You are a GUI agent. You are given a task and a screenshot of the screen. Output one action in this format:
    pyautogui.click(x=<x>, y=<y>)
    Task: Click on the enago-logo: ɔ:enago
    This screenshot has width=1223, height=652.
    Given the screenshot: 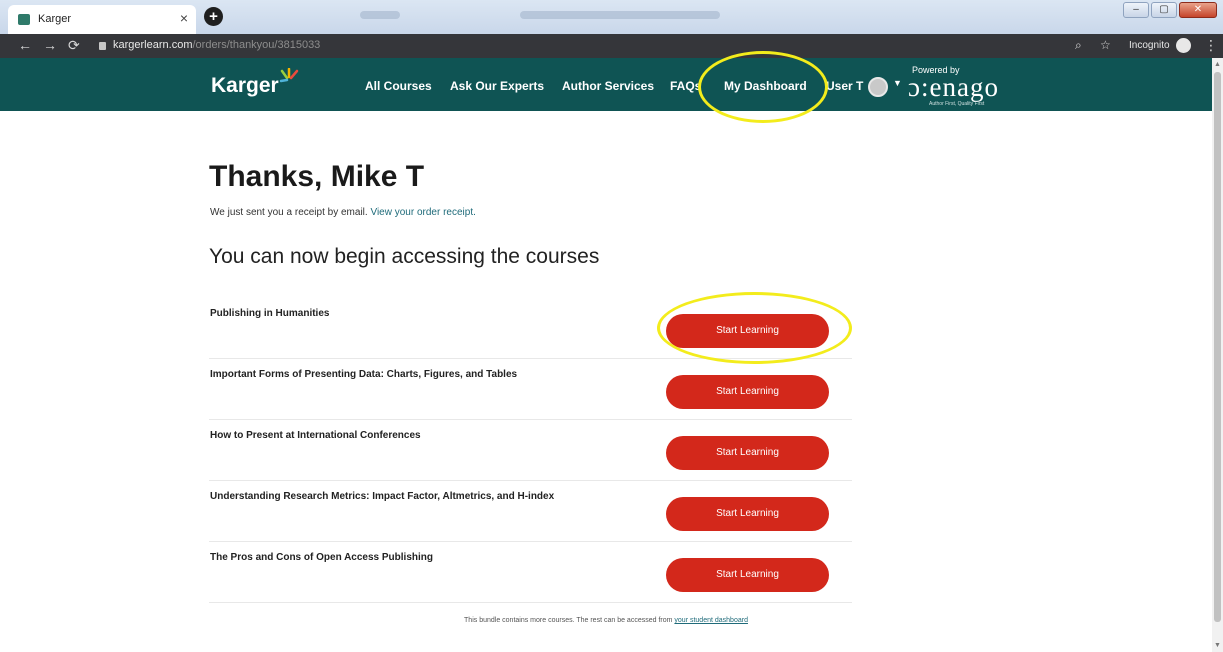 What is the action you would take?
    pyautogui.click(x=953, y=87)
    